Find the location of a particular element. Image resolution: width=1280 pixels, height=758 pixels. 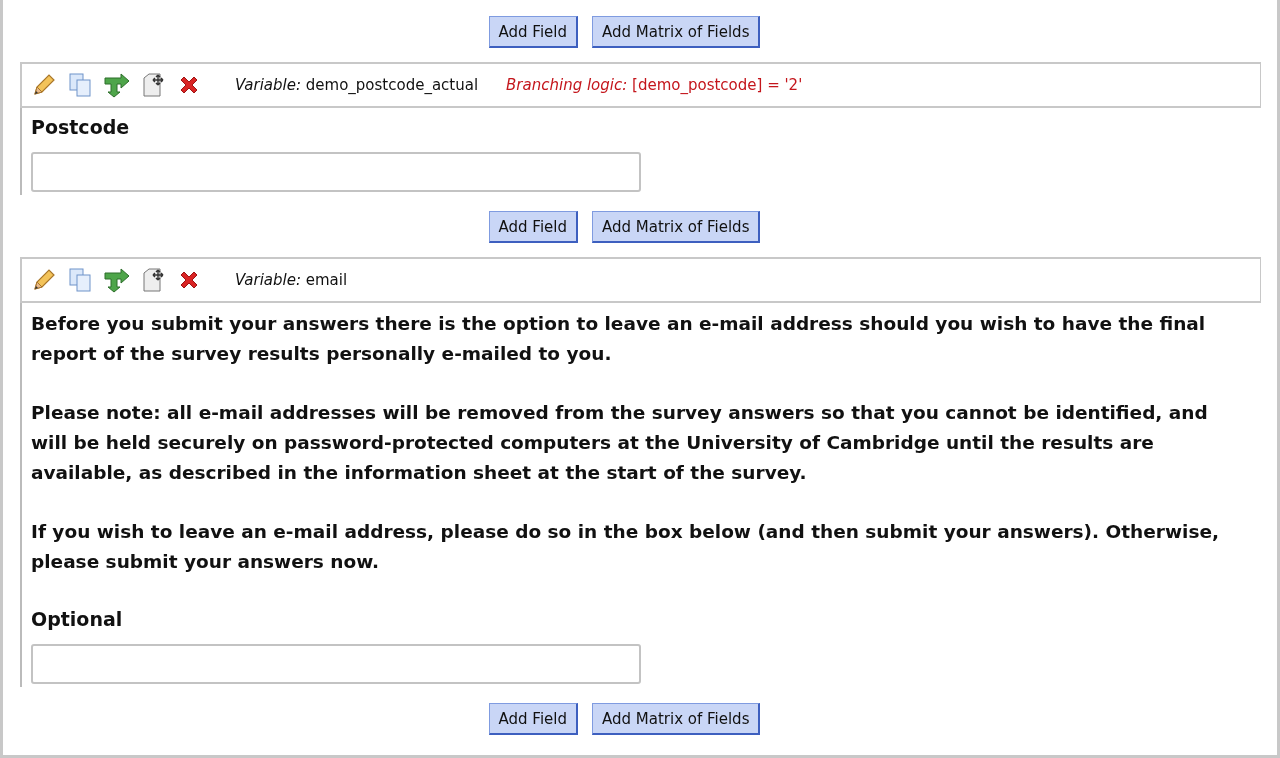

branching-logic: Branching logic: [demo_postcode] = '2' is located at coordinates (654, 85).